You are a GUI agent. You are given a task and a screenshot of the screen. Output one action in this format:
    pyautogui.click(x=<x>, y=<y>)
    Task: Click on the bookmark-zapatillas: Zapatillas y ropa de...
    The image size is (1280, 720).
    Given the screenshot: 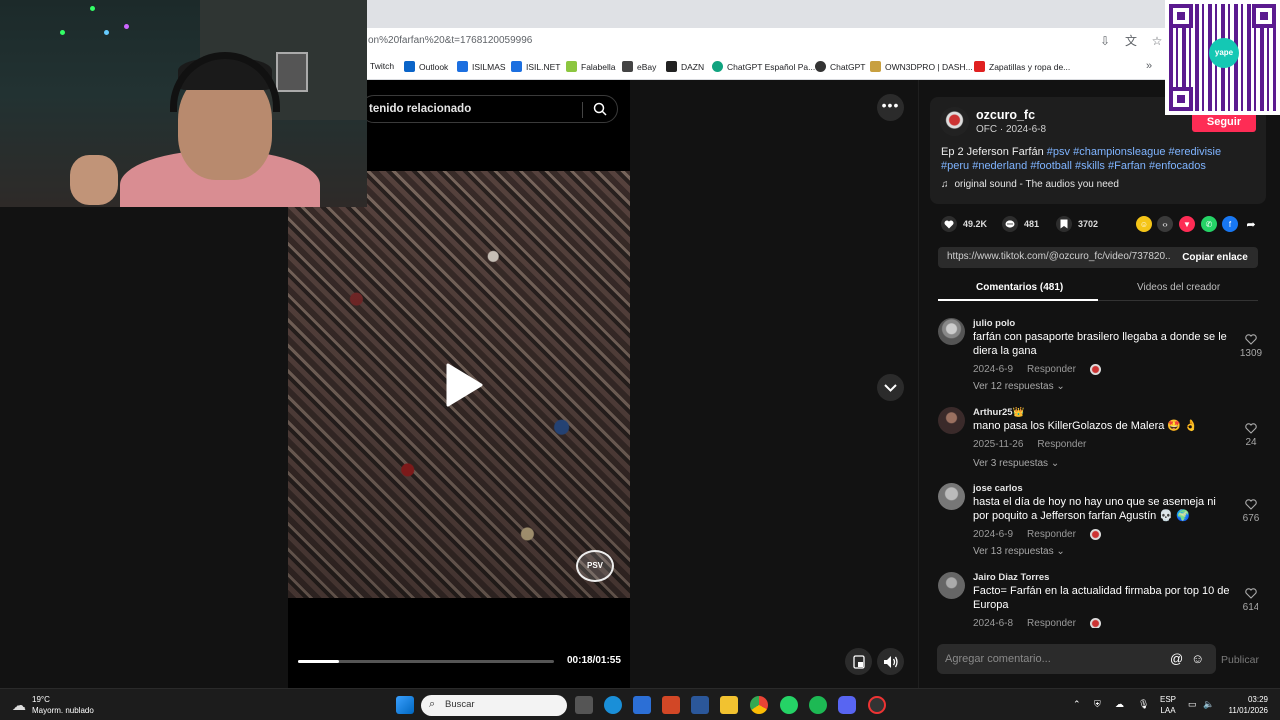 What is the action you would take?
    pyautogui.click(x=1022, y=66)
    